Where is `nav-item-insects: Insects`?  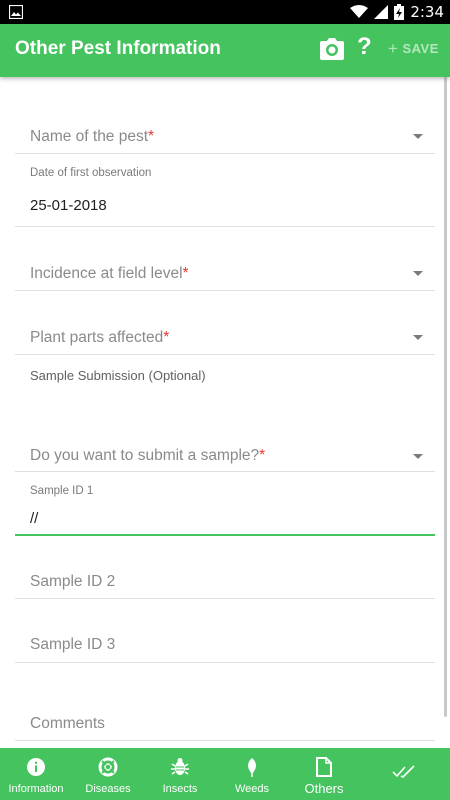
nav-item-insects: Insects is located at coordinates (180, 774).